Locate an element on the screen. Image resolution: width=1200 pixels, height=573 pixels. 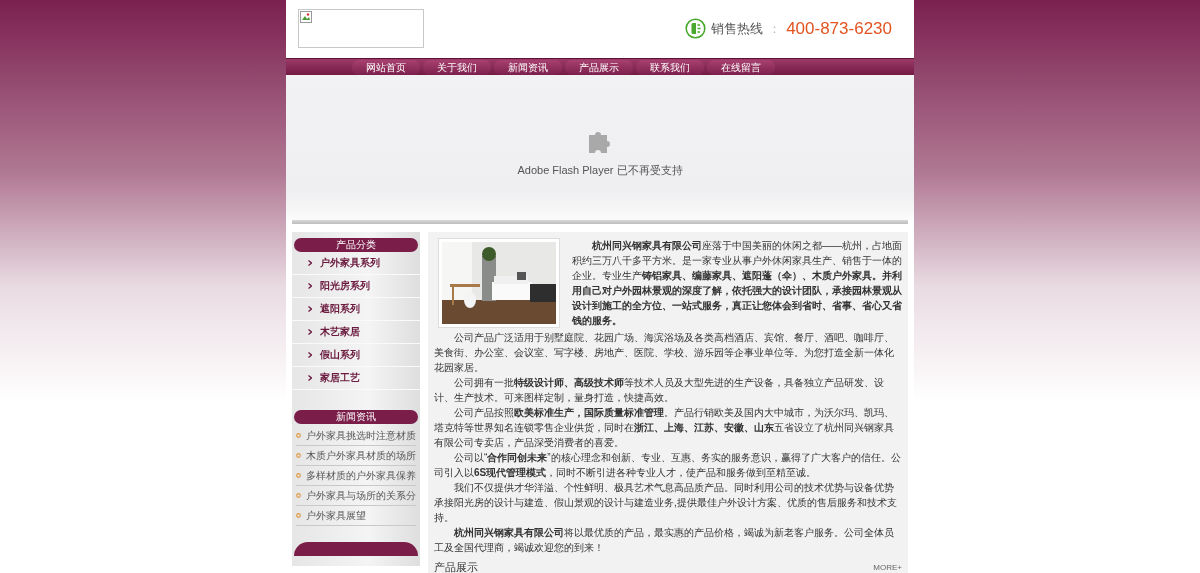
more-link: MORE+ is located at coordinates (887, 568).